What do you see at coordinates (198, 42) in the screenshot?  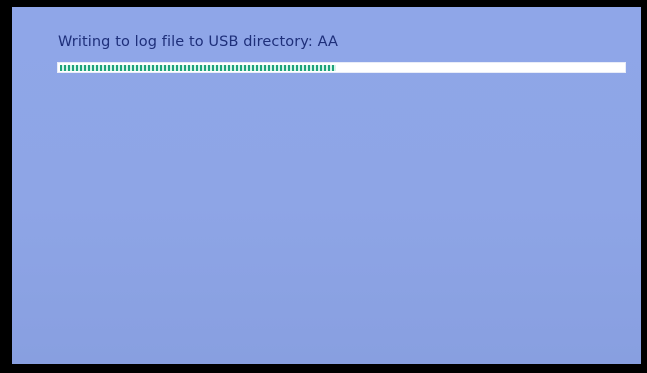 I see `status-message: Writing to log file to USB directory: AA` at bounding box center [198, 42].